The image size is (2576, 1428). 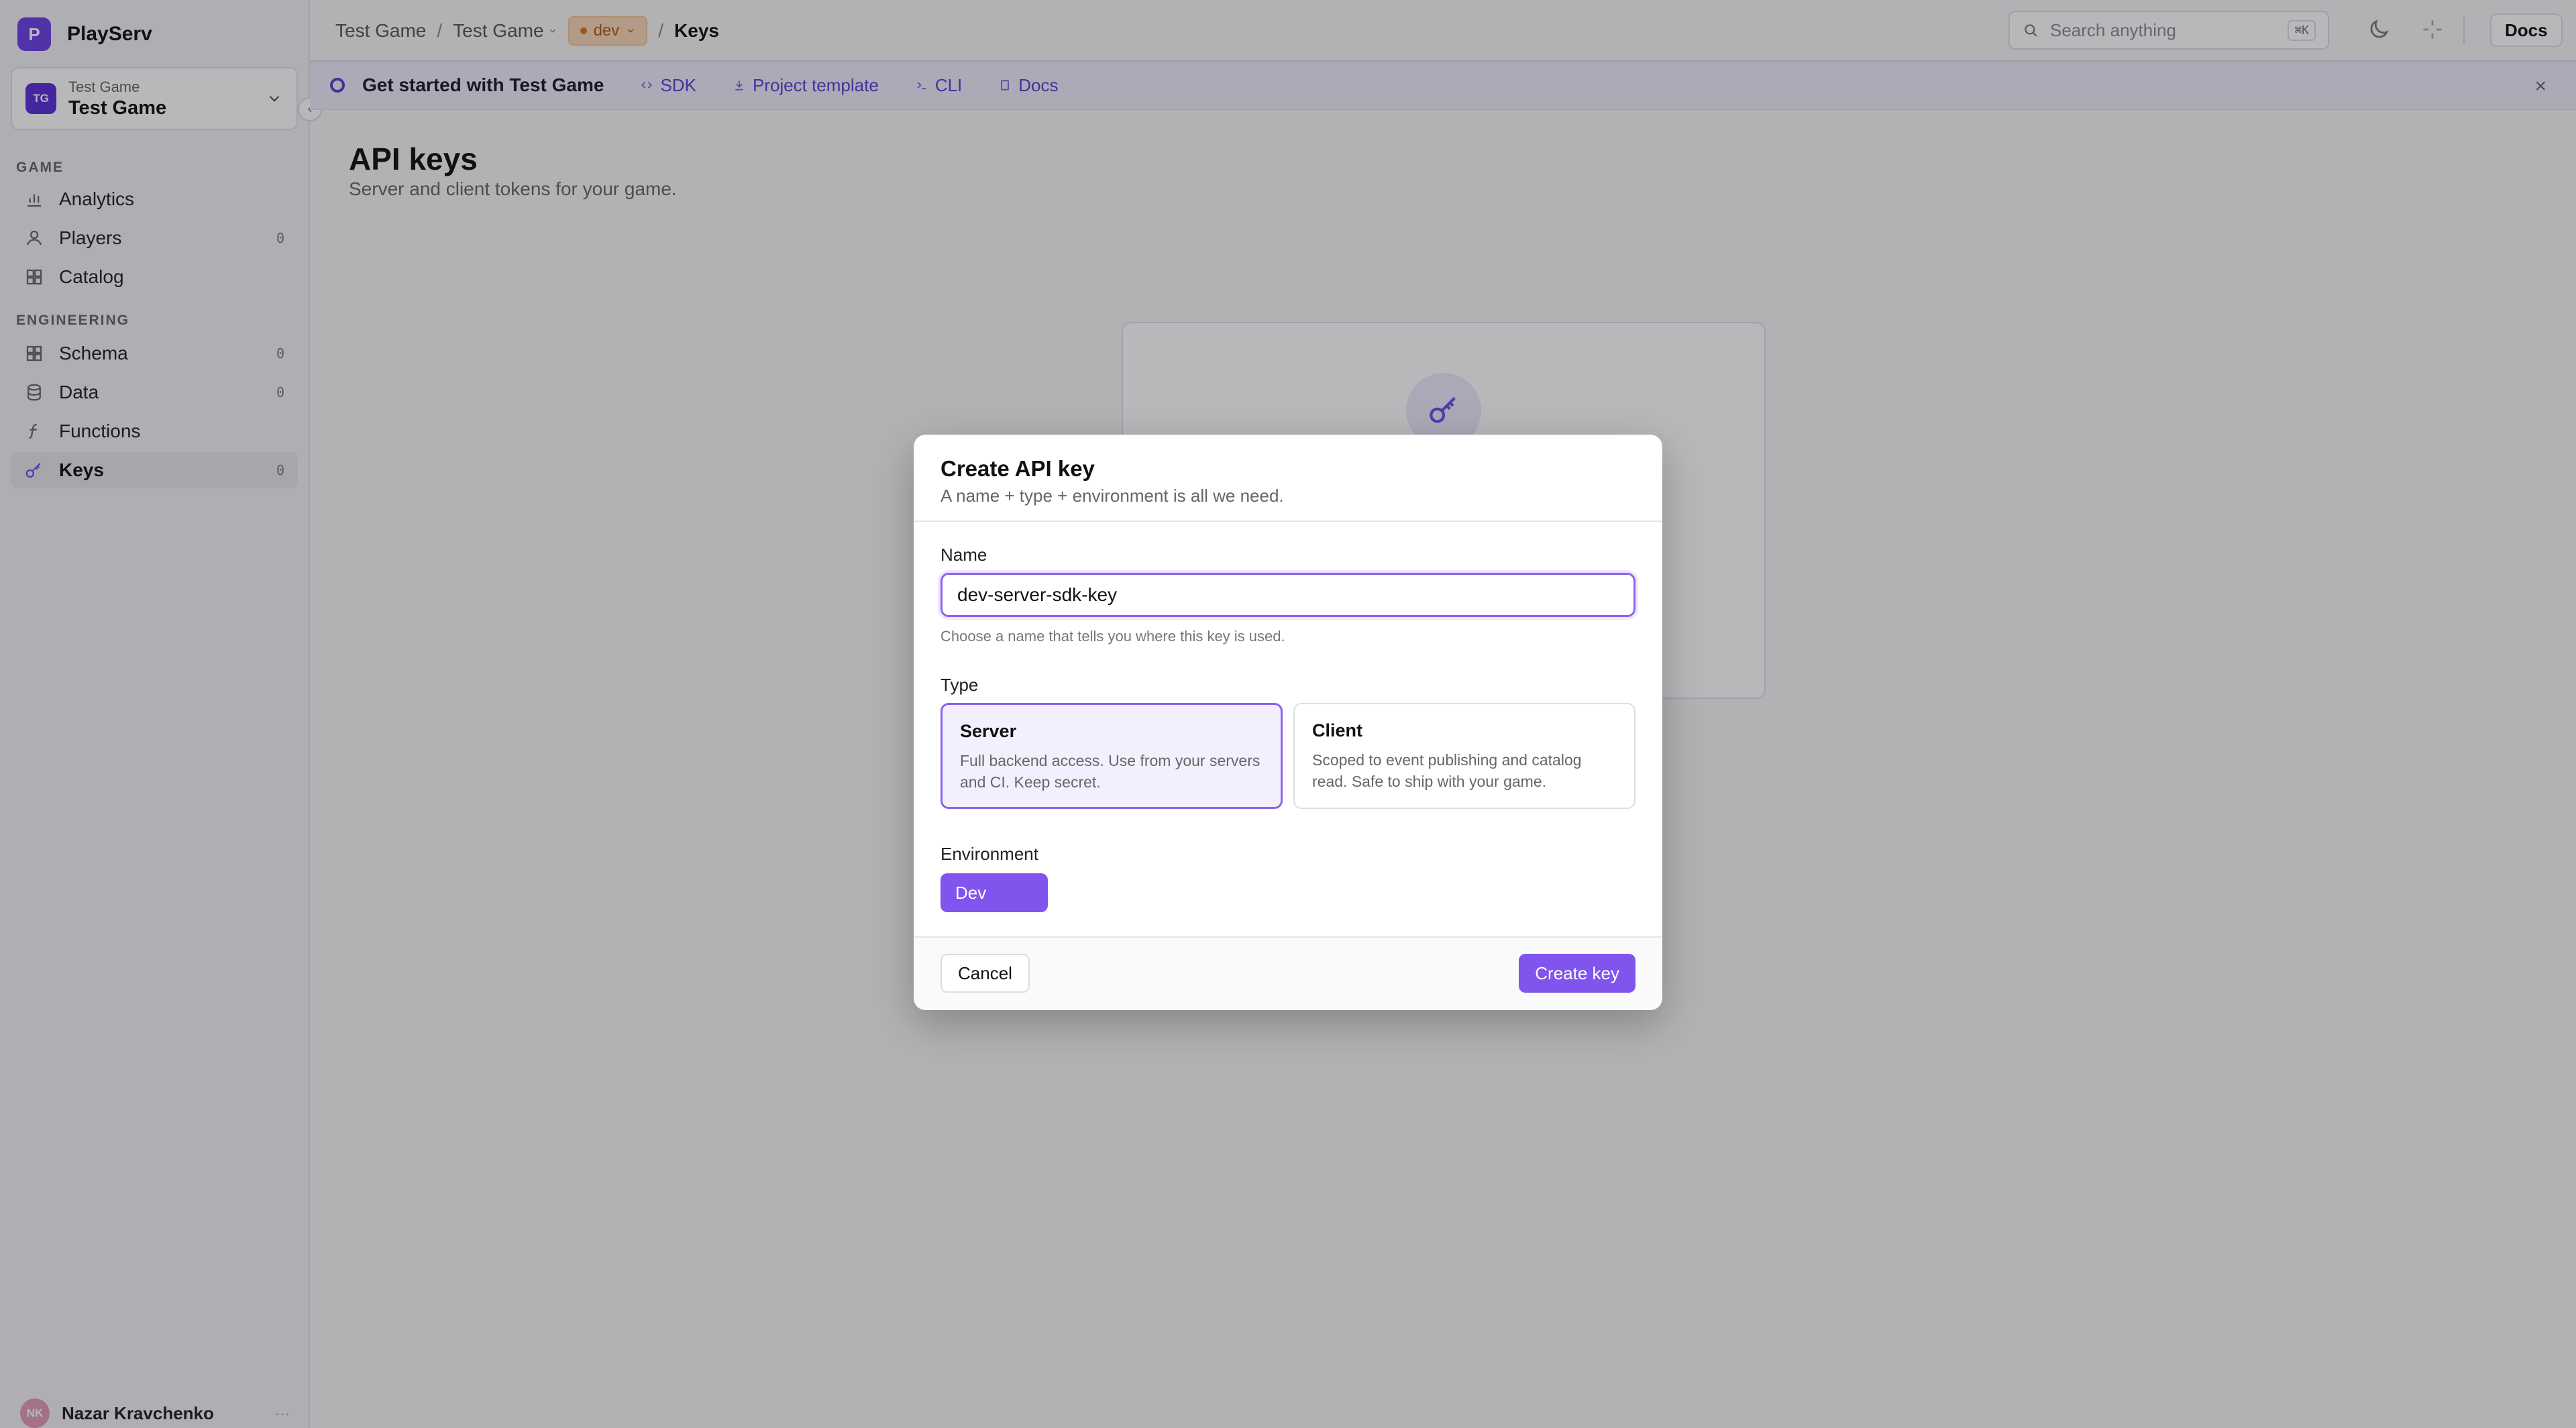 I want to click on key-name-input, so click(x=1288, y=595).